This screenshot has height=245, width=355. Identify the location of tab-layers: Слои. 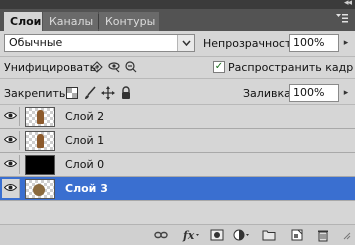
(23, 21).